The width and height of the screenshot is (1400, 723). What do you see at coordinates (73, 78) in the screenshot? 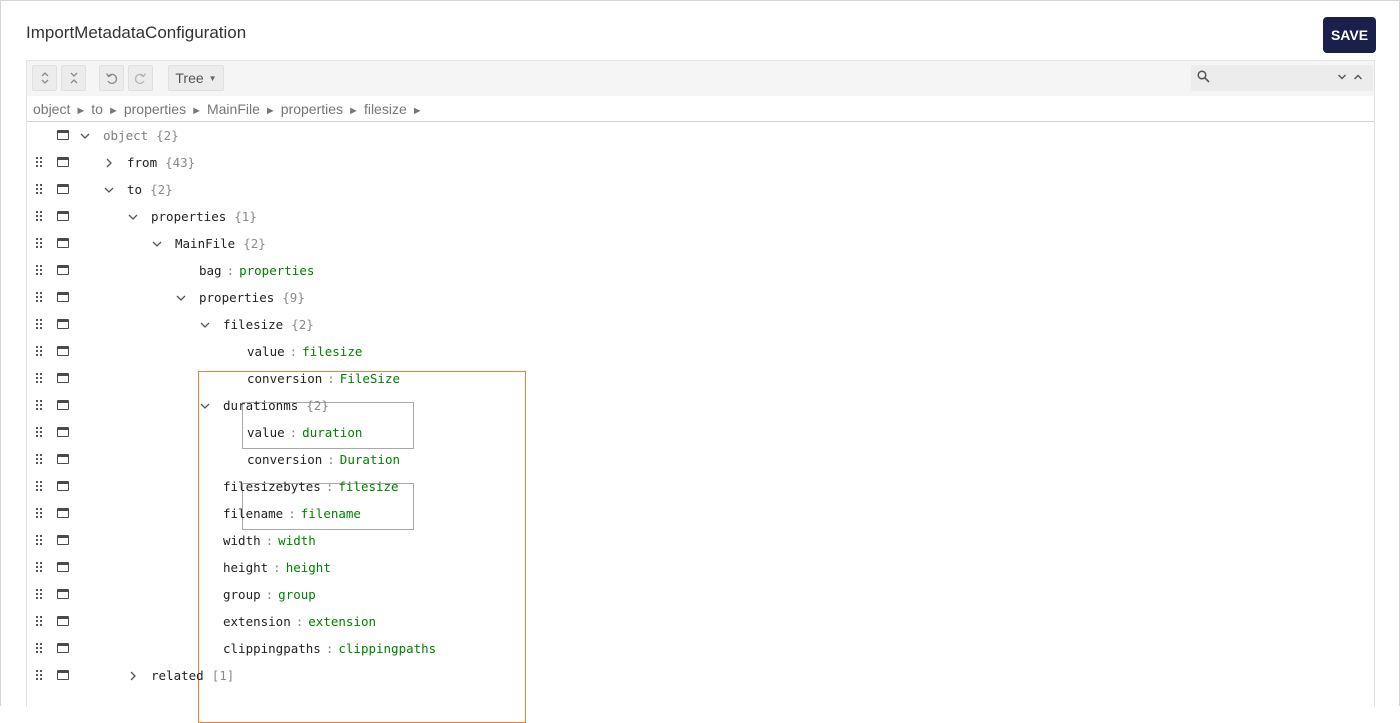
I see `collapse-all-button` at bounding box center [73, 78].